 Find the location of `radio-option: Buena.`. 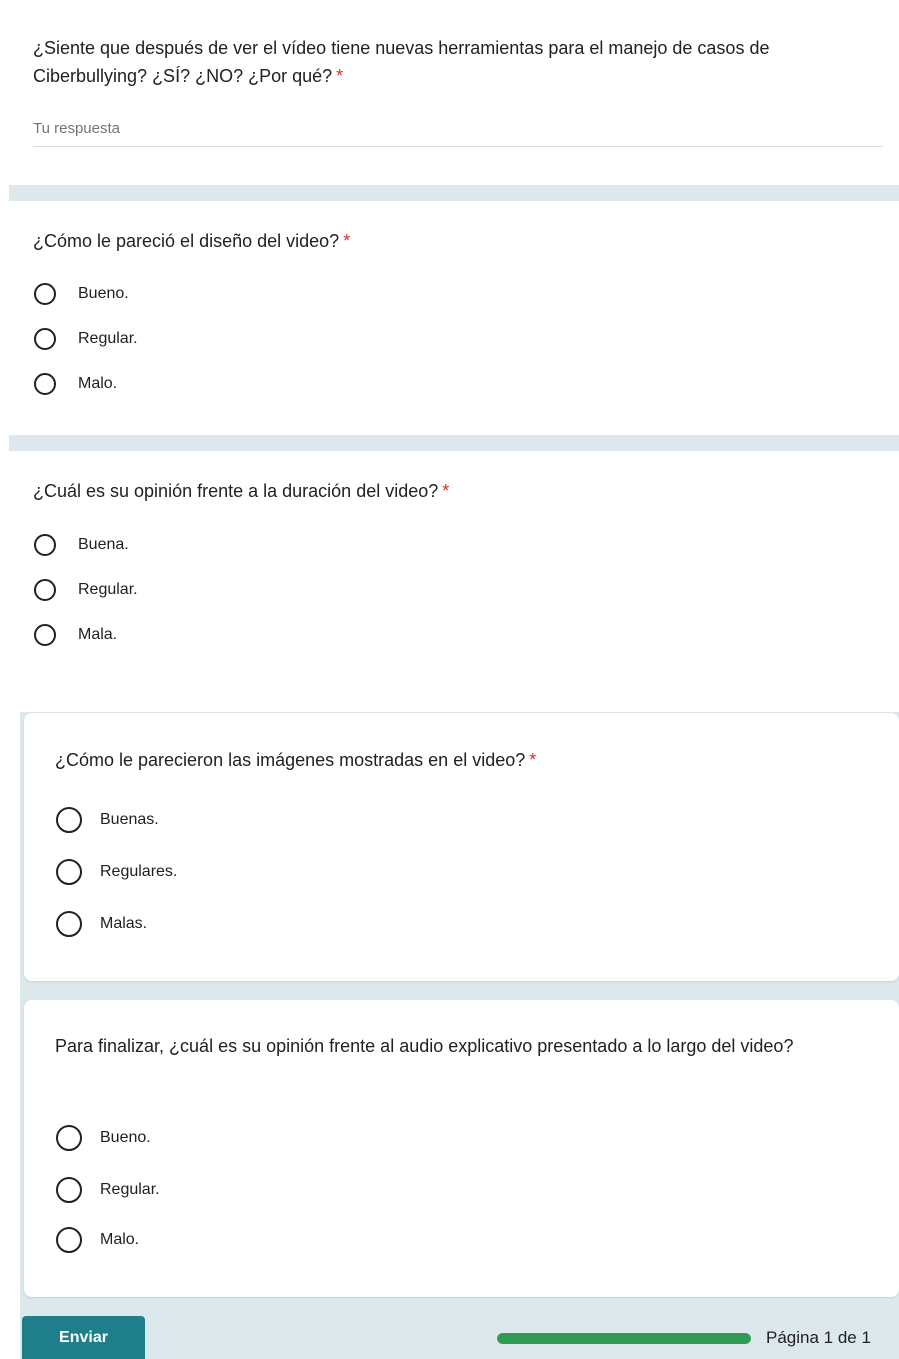

radio-option: Buena. is located at coordinates (81, 545).